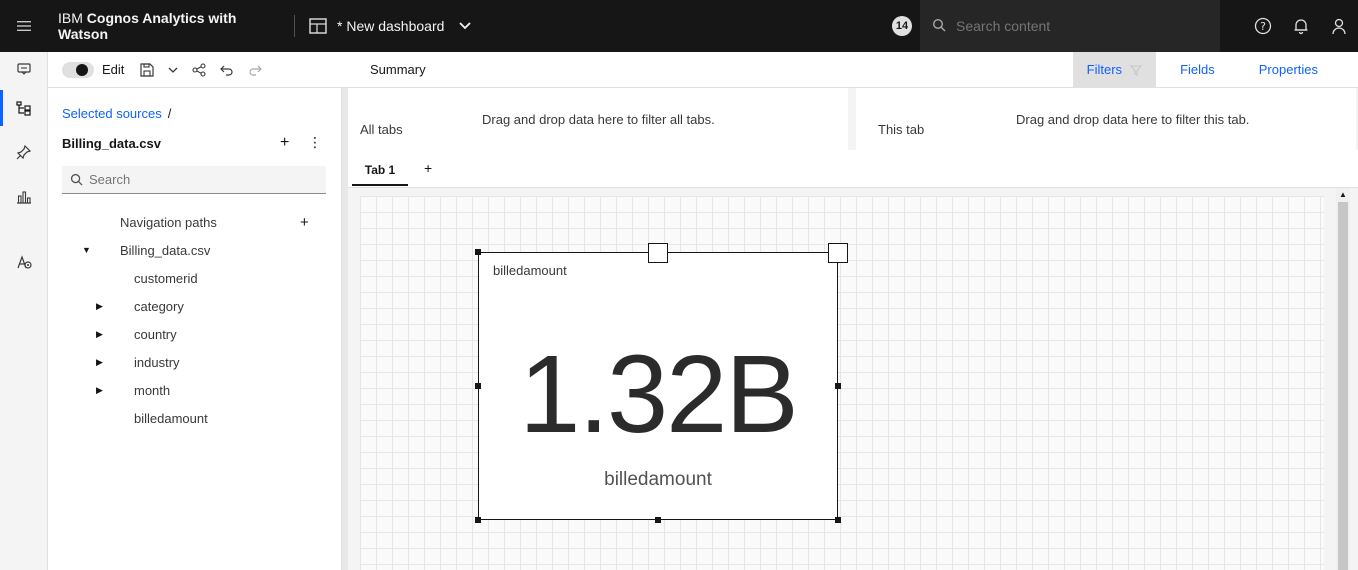 This screenshot has width=1358, height=570. What do you see at coordinates (478, 386) in the screenshot?
I see `resize-handle-left` at bounding box center [478, 386].